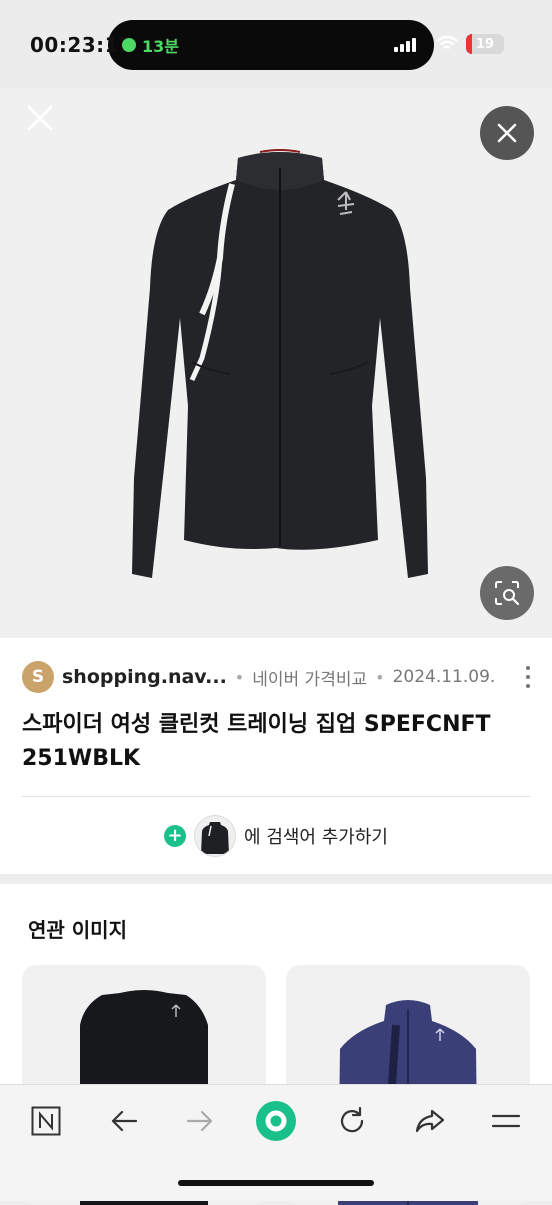 The image size is (552, 1205). I want to click on battery-level: 19, so click(485, 44).